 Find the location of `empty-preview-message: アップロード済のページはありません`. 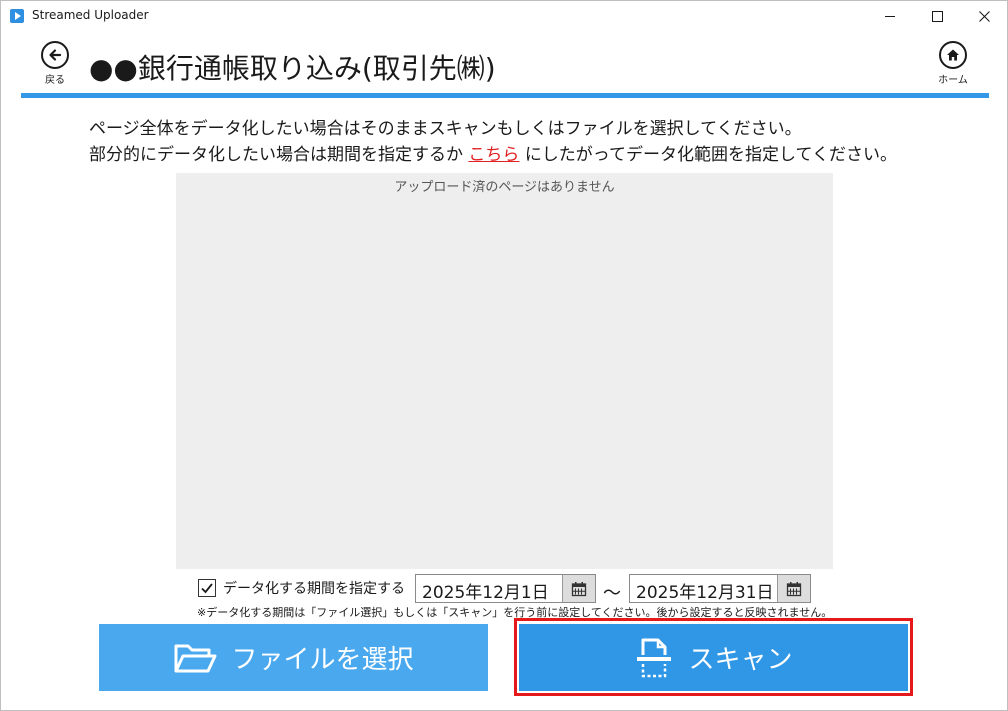

empty-preview-message: アップロード済のページはありません is located at coordinates (504, 187).